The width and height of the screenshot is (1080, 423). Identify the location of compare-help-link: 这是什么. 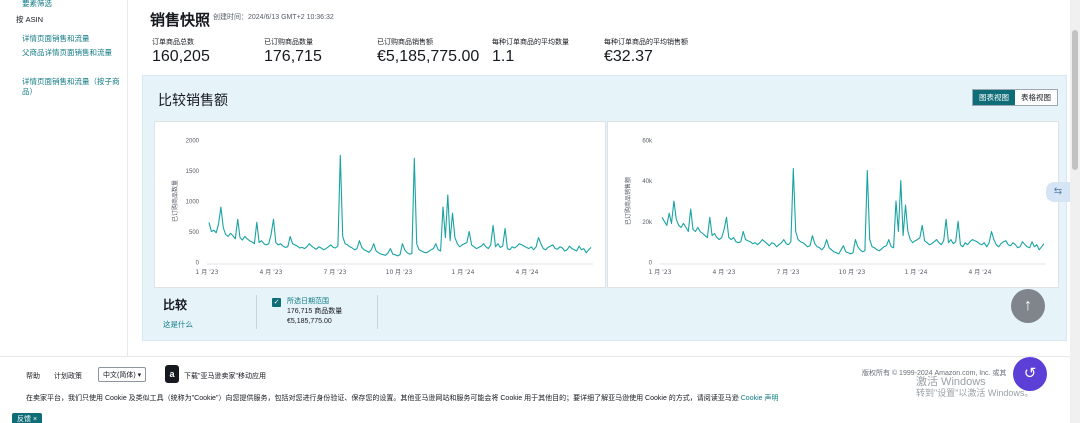
(178, 324).